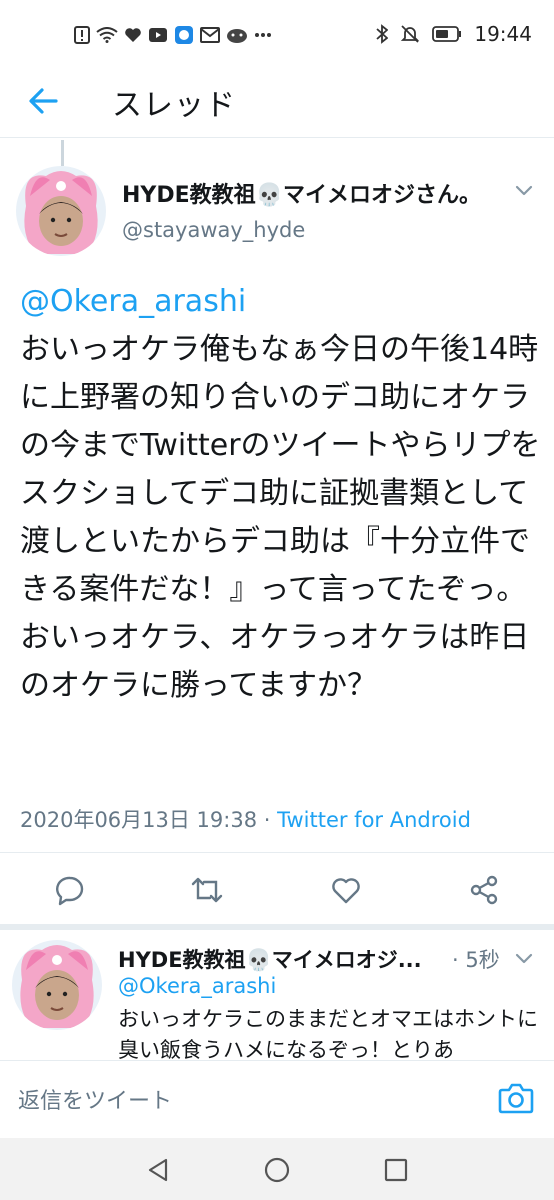  I want to click on tweet-timestamp: 2020年06月13日 19:38, so click(139, 820).